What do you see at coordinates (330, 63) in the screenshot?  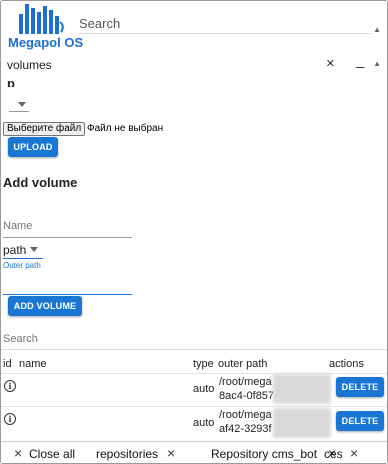 I see `window-close-icon: ×` at bounding box center [330, 63].